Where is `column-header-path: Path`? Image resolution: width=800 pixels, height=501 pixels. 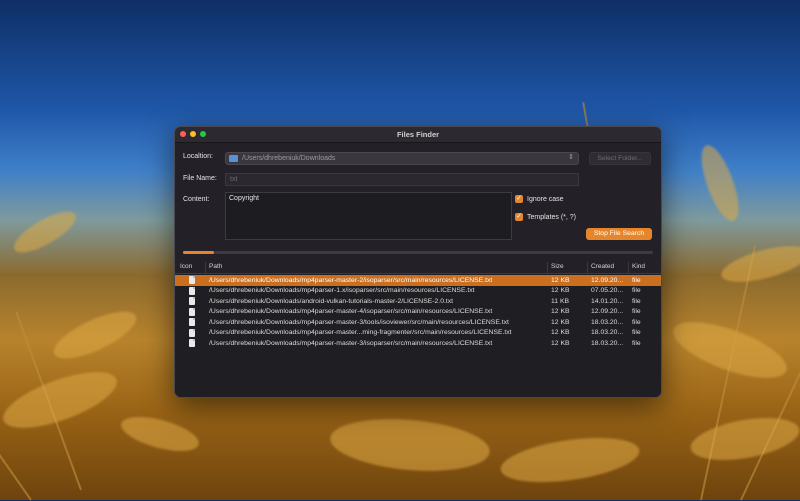
column-header-path: Path is located at coordinates (215, 266).